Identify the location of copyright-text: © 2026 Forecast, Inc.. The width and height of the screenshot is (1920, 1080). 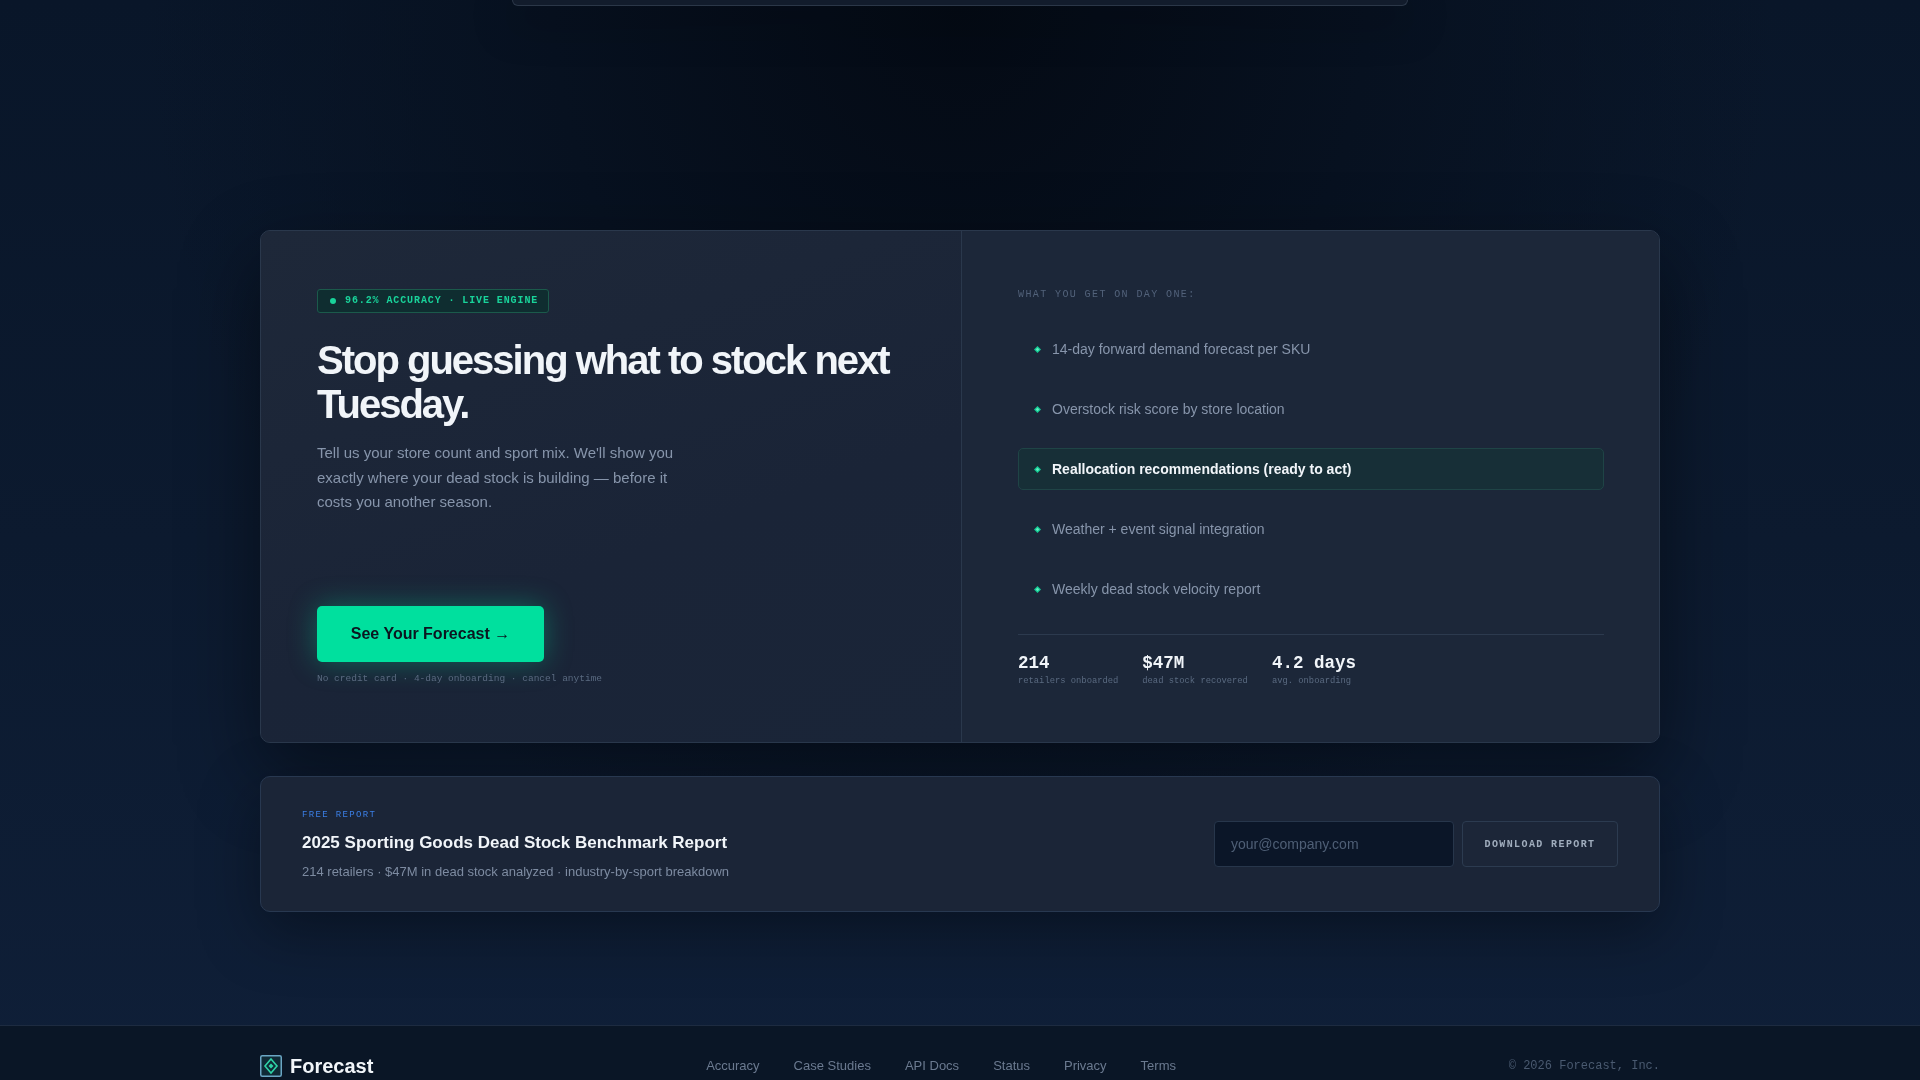
(1584, 1066).